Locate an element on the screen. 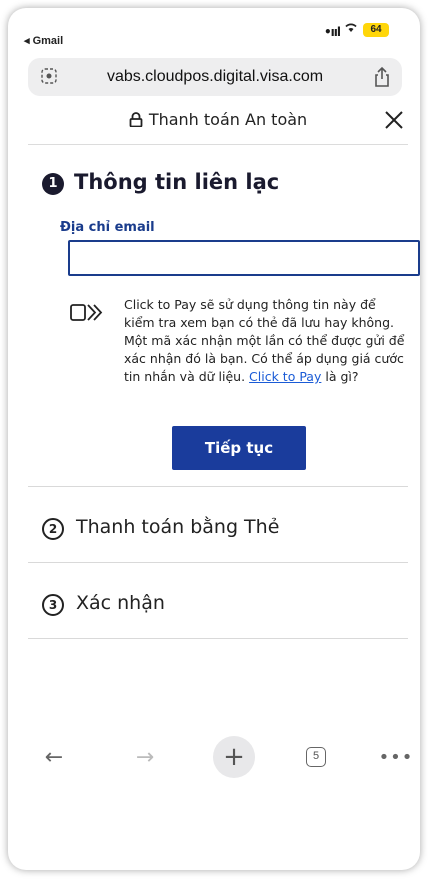 The image size is (428, 879). step-1-title: Thông tin liên lạc is located at coordinates (177, 182).